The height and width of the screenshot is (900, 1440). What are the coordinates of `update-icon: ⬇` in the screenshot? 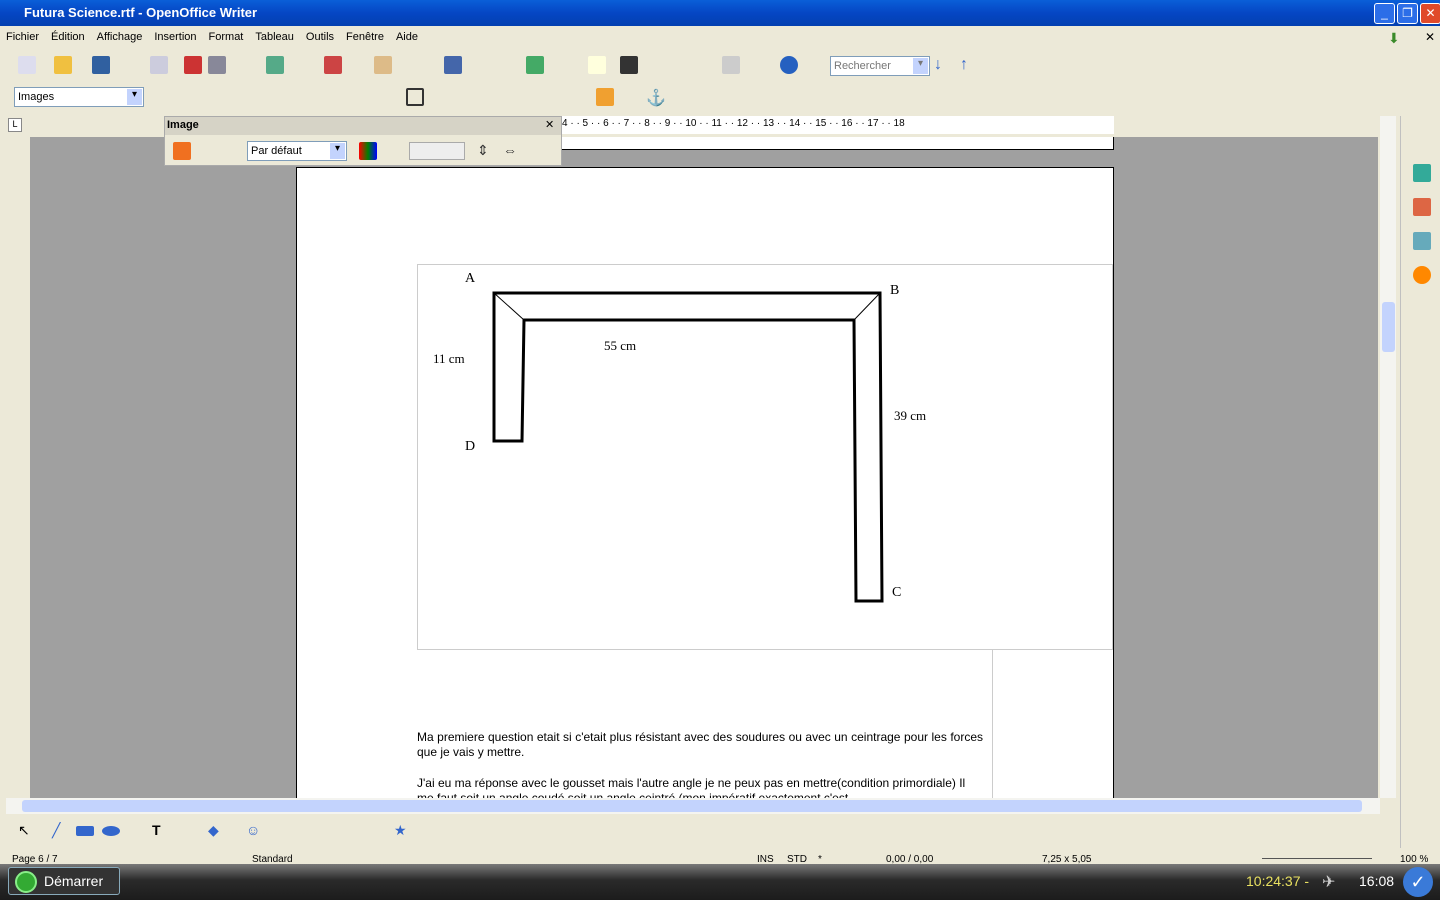 It's located at (1394, 38).